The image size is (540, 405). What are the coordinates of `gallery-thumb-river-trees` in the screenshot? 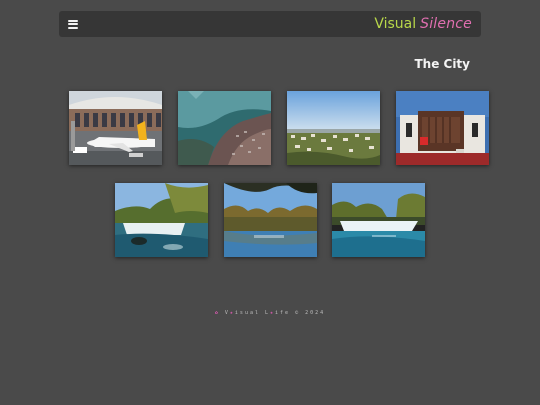 It's located at (270, 220).